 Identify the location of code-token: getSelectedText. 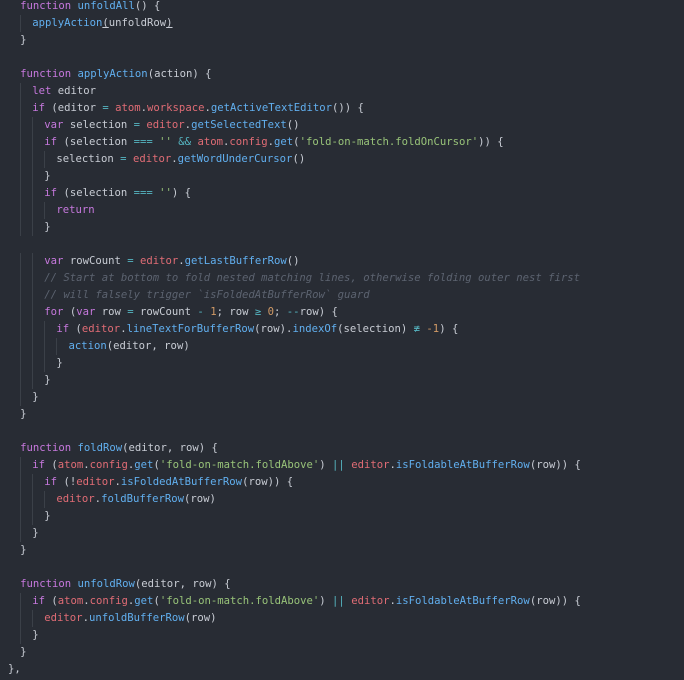
(239, 125).